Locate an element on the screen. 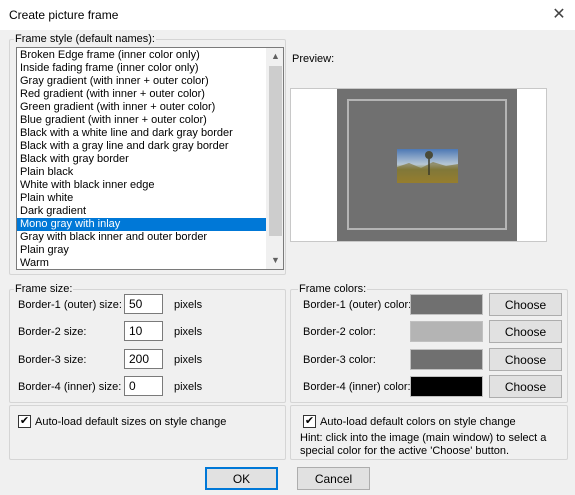 The height and width of the screenshot is (495, 575). list-item: Inside fading frame (inner color only) is located at coordinates (141, 68).